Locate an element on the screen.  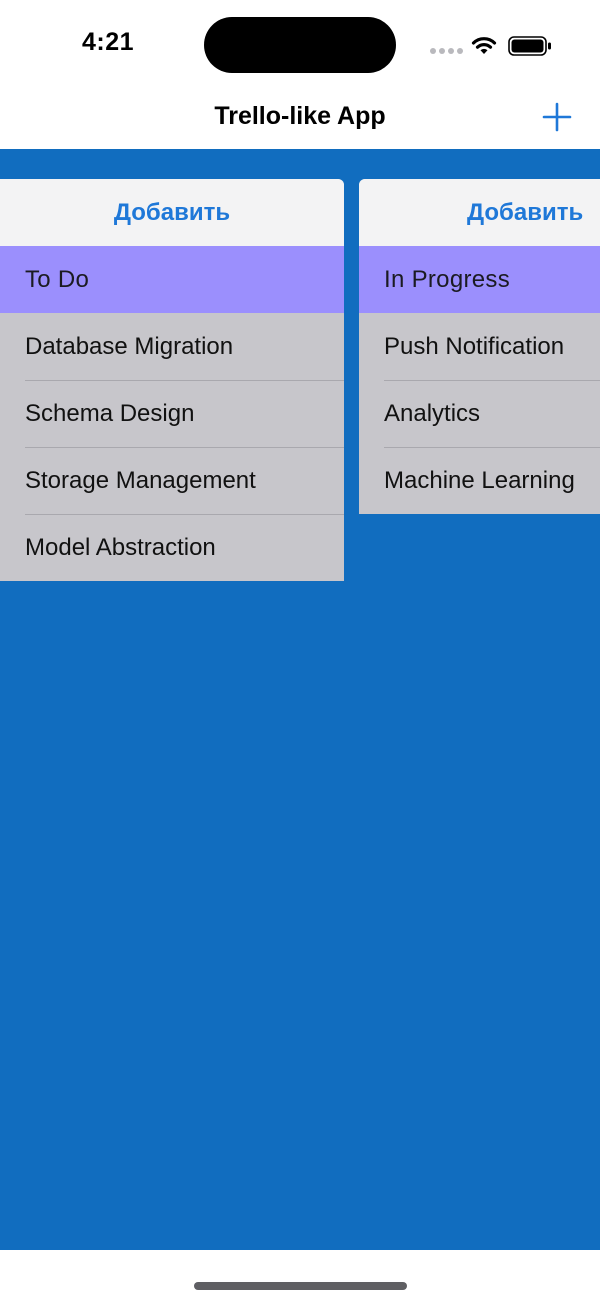
home-indicator is located at coordinates (300, 1286).